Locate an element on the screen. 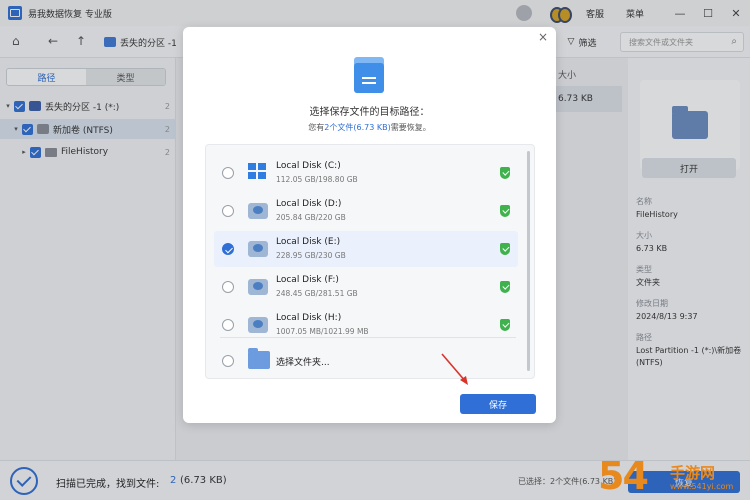 This screenshot has width=750, height=500. drive-option-e: Local Disk (E:) 228.95 GB/230 GB is located at coordinates (366, 249).